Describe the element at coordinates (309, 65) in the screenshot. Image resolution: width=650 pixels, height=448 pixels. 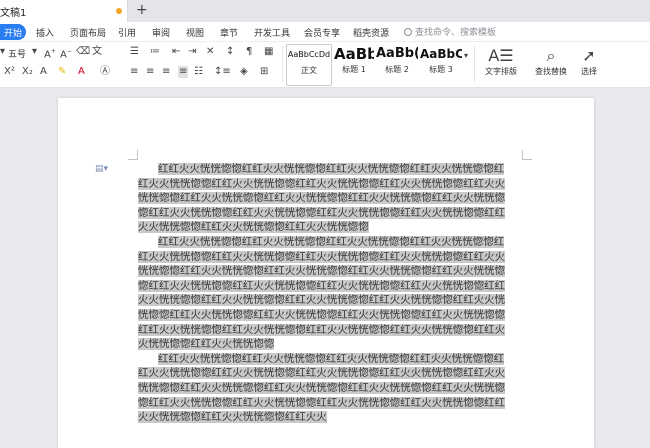
I see `style-normal: AaBbCcDd 正文` at that location.